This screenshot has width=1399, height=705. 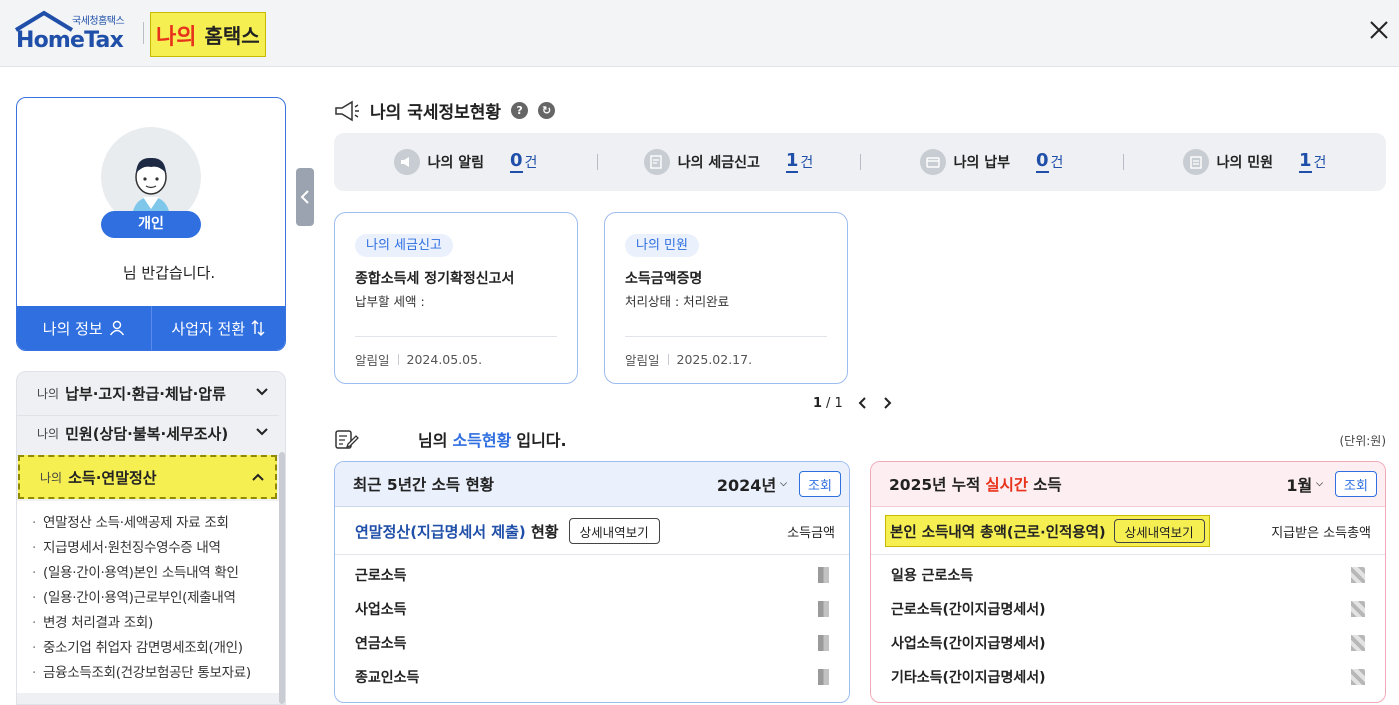 What do you see at coordinates (84, 328) in the screenshot?
I see `my-info-button: 나의 정보` at bounding box center [84, 328].